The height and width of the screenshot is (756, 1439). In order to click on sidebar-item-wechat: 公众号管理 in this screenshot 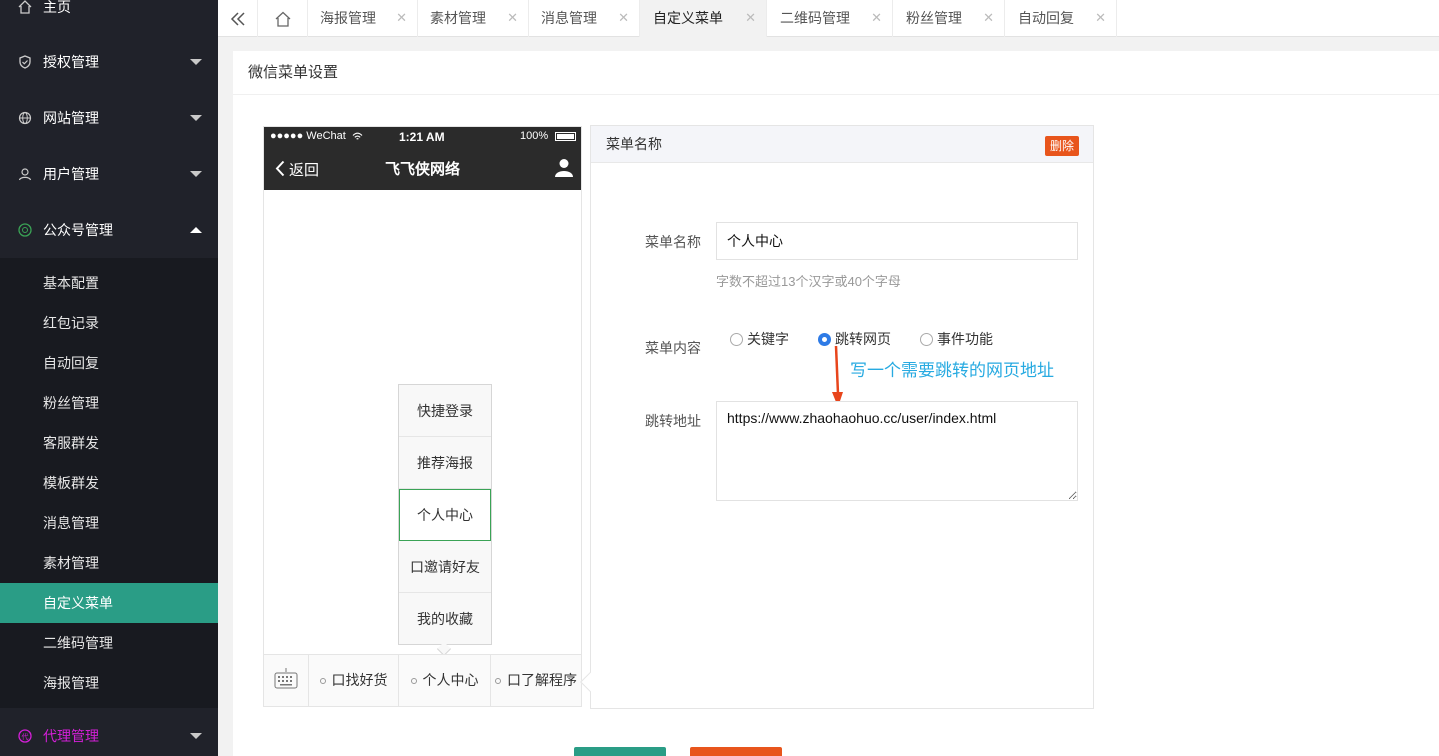, I will do `click(109, 230)`.